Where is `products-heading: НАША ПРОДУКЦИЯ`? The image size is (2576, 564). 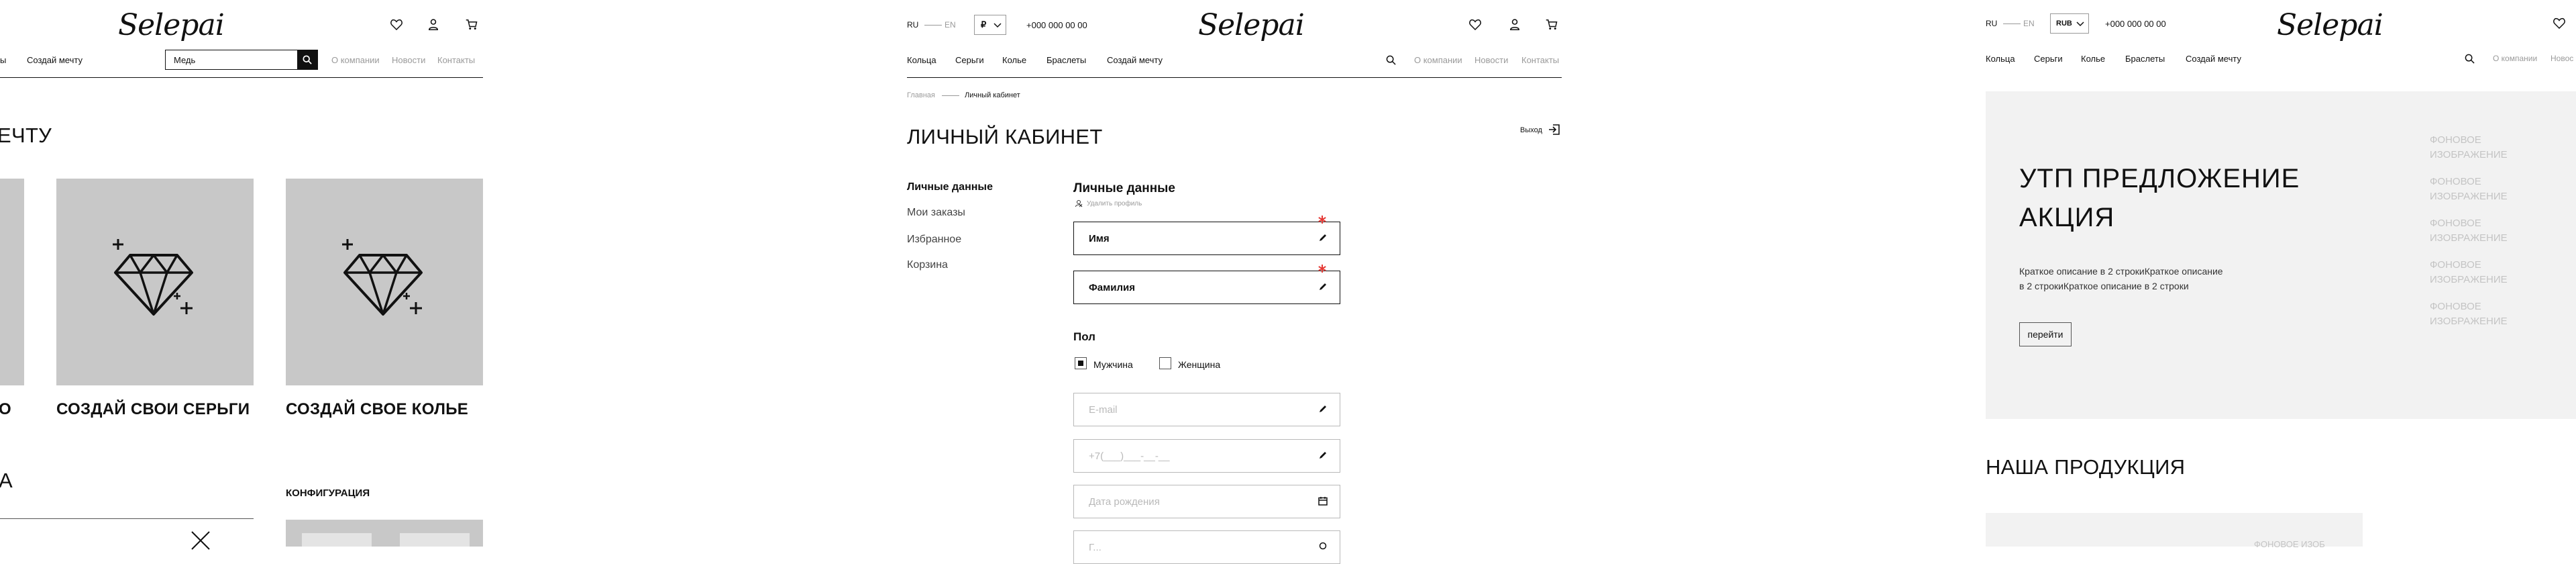 products-heading: НАША ПРОДУКЦИЯ is located at coordinates (2086, 467).